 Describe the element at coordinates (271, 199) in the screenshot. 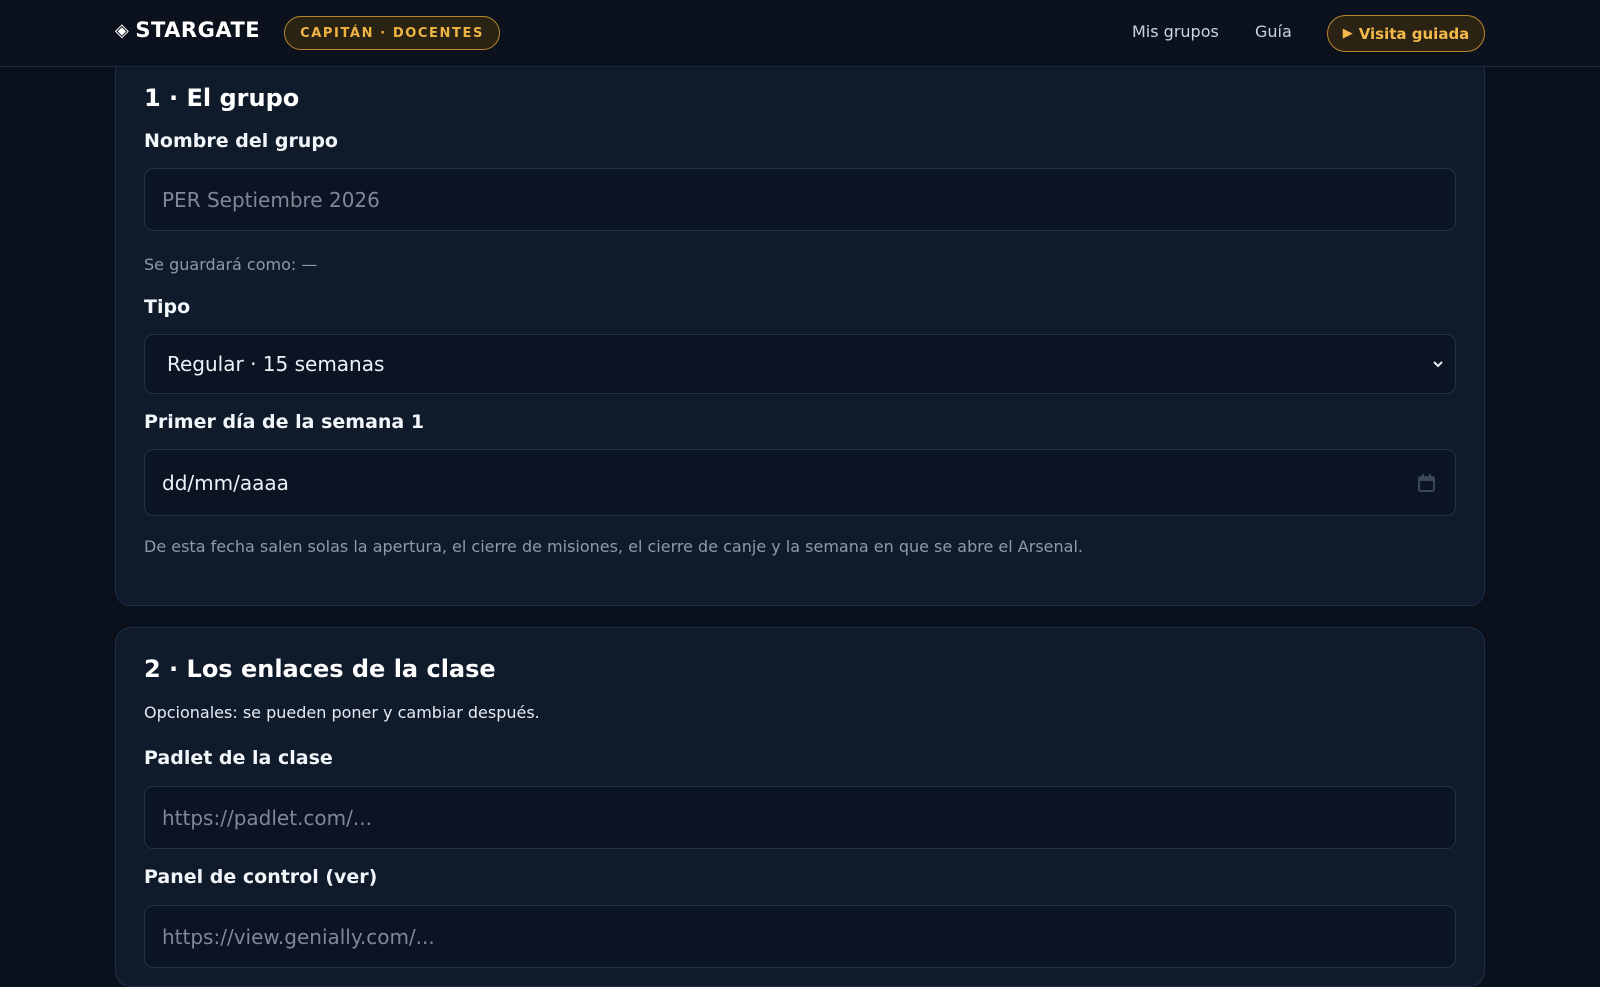

I see `group-name-placeholder: PER Septiembre 2026` at that location.